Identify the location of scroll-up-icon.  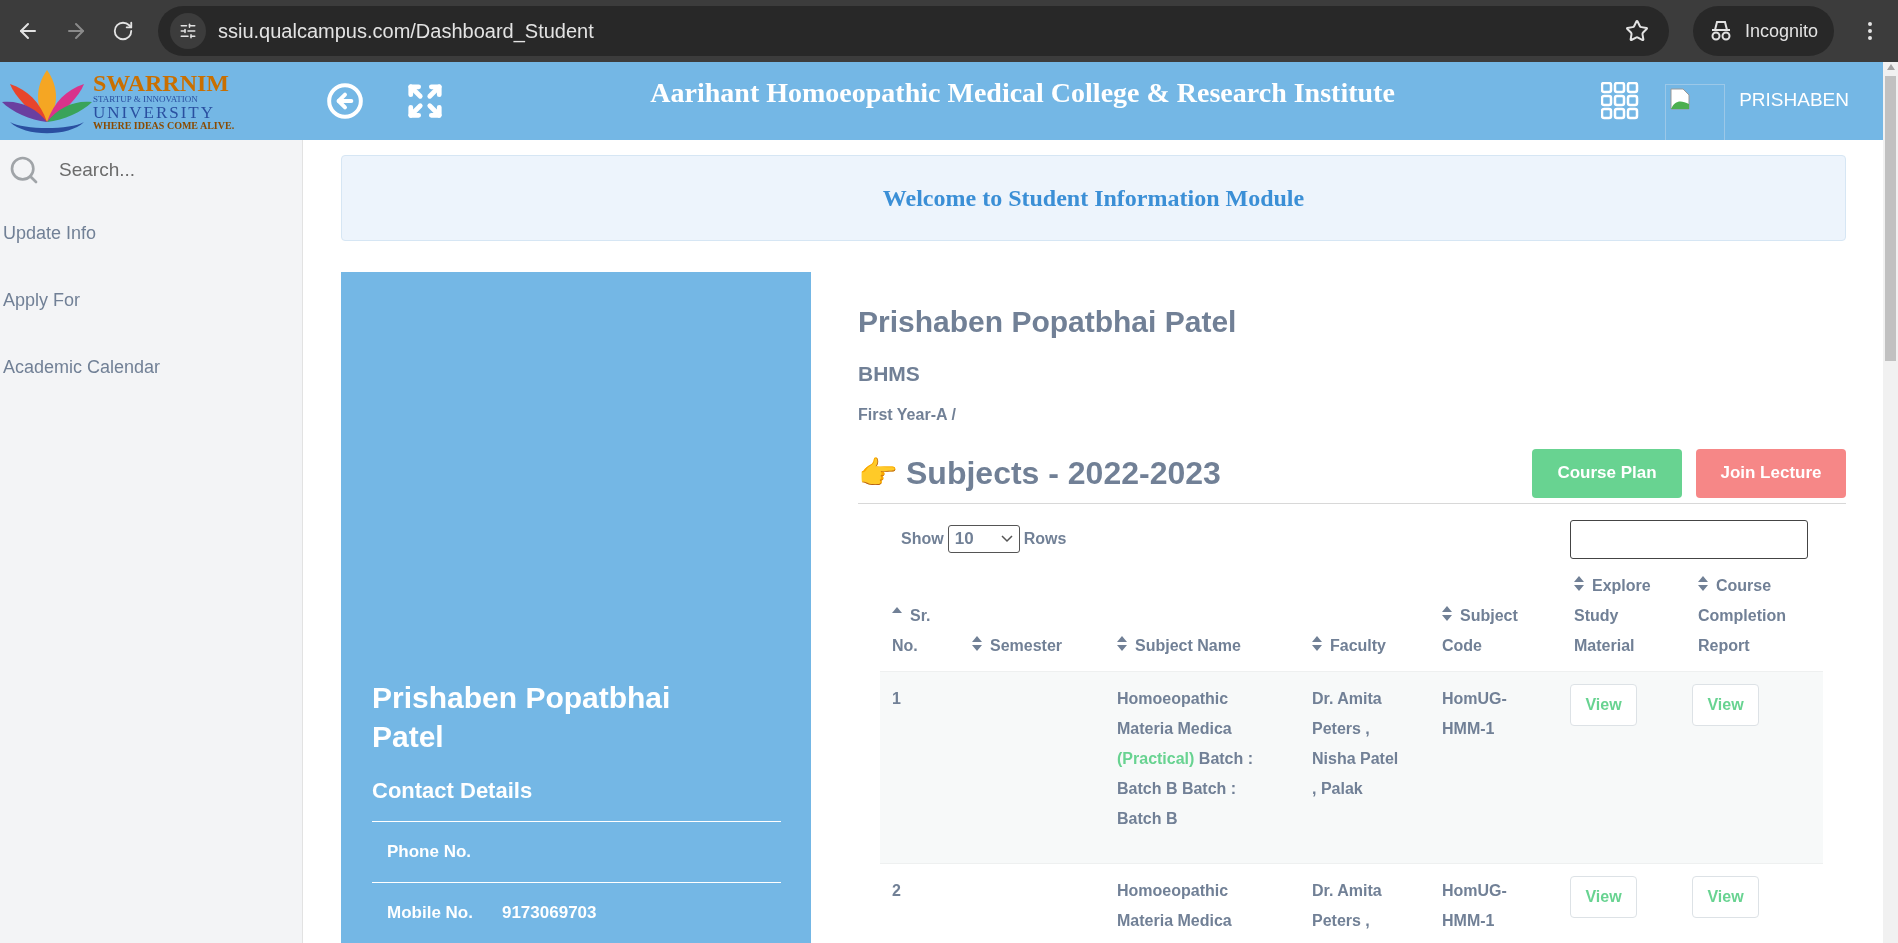
(1890, 67).